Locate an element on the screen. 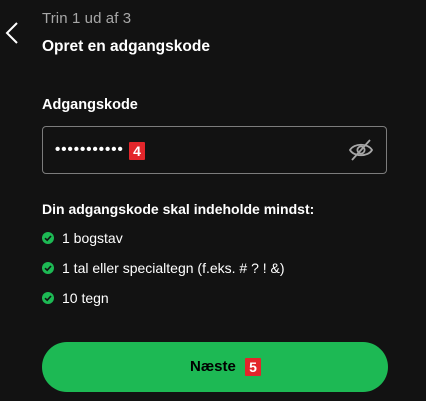 The image size is (426, 401). password-masked-value: ••••••••••• is located at coordinates (89, 150).